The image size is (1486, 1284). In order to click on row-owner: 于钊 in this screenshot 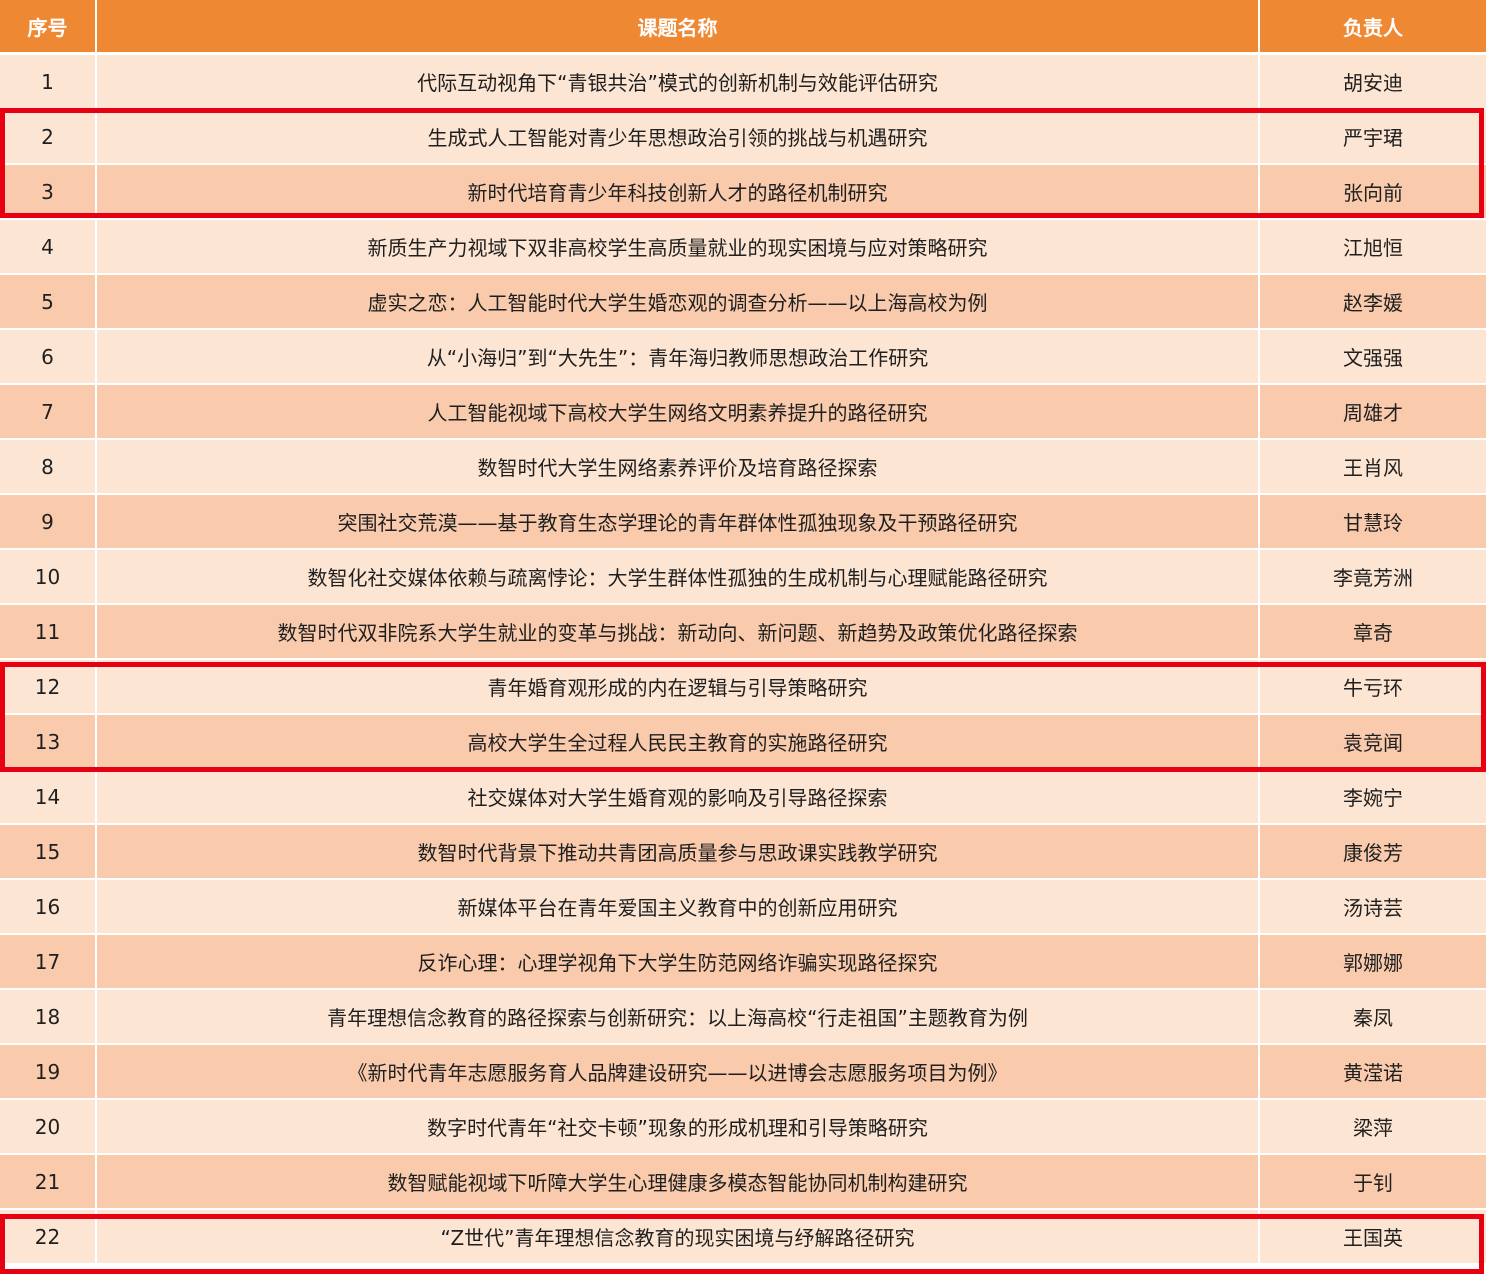, I will do `click(1372, 1182)`.